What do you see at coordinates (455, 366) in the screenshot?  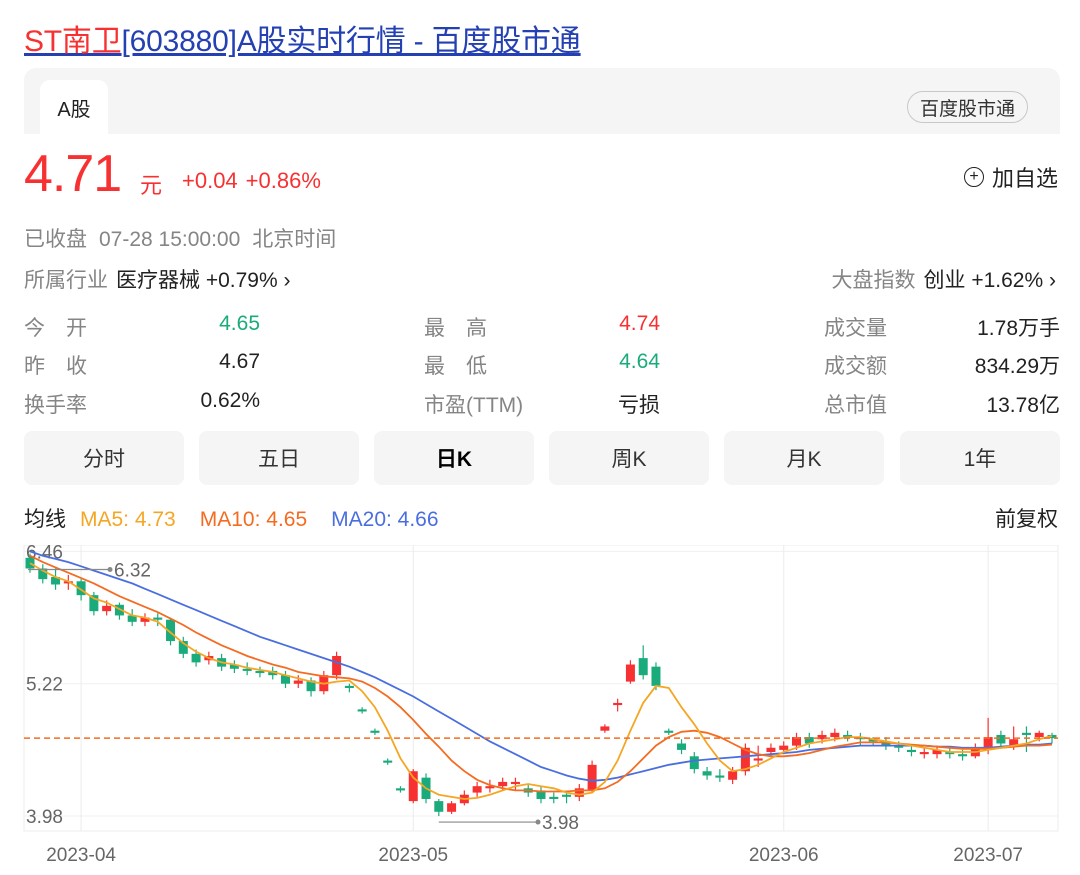 I see `low-label: 最 低` at bounding box center [455, 366].